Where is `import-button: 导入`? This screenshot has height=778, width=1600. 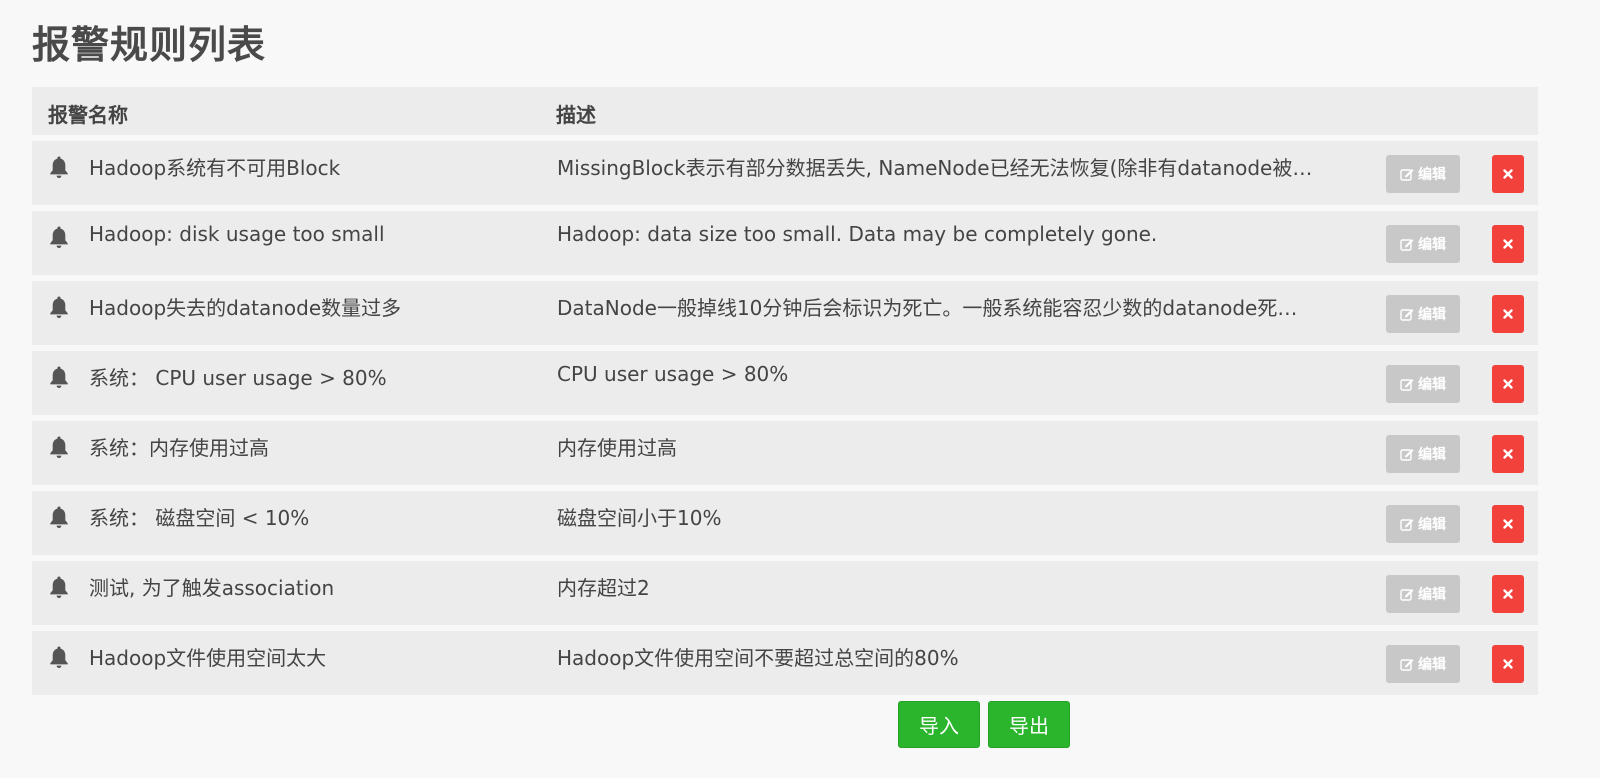
import-button: 导入 is located at coordinates (939, 724).